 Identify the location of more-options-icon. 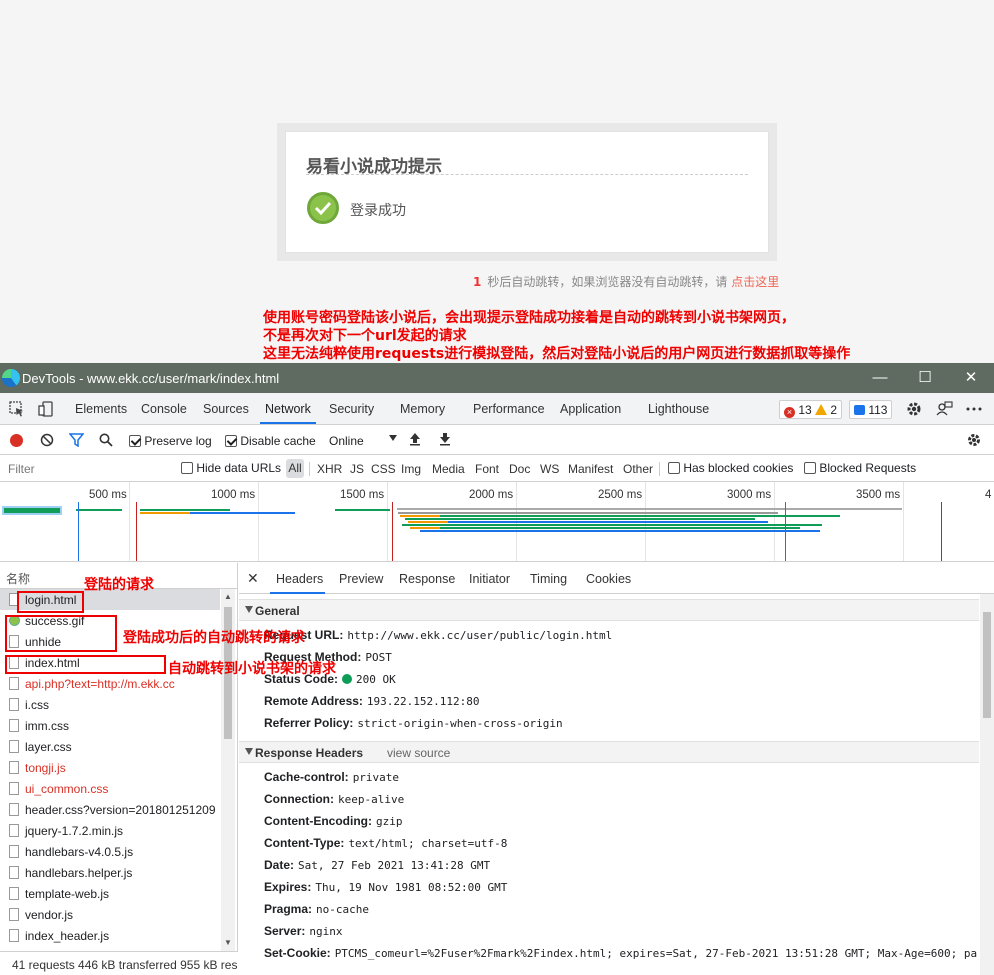
(974, 409).